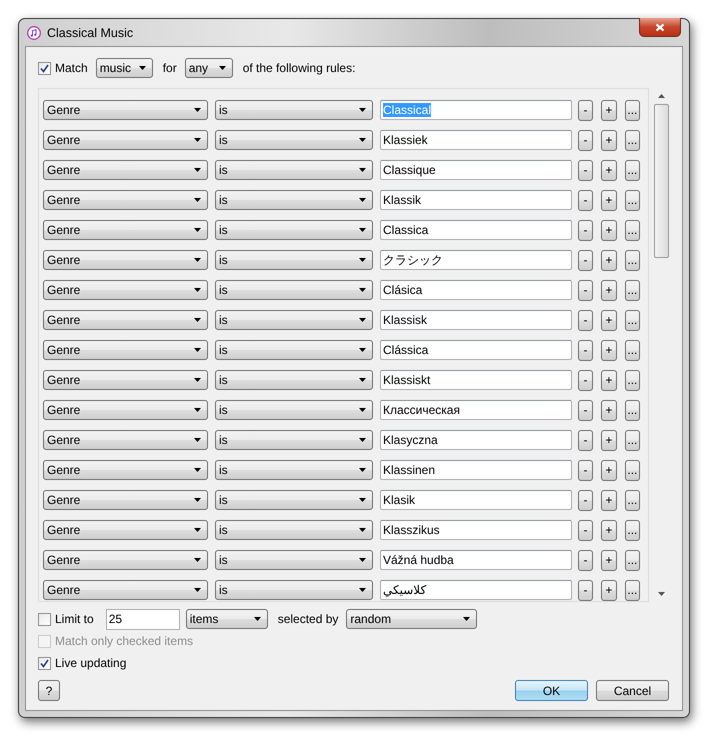 The width and height of the screenshot is (712, 742). What do you see at coordinates (476, 380) in the screenshot?
I see `input-field: Klassiskt` at bounding box center [476, 380].